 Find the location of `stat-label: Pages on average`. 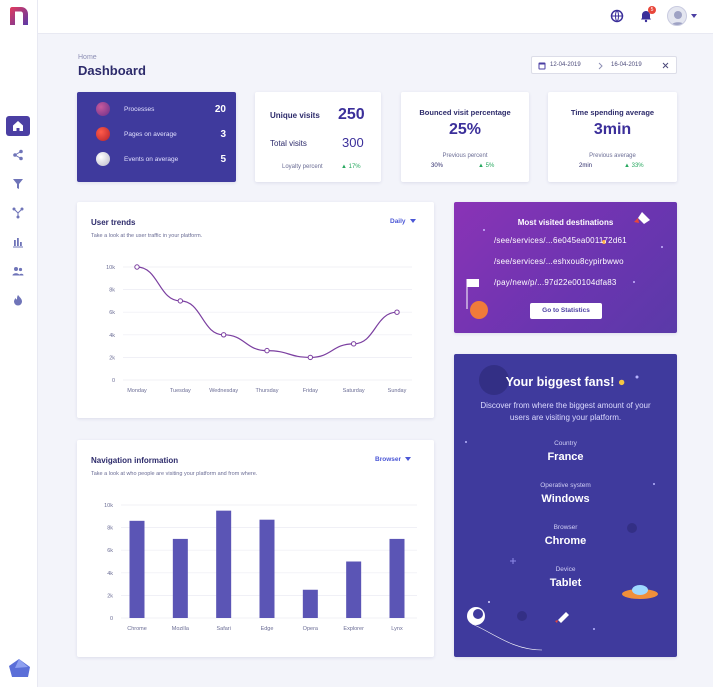

stat-label: Pages on average is located at coordinates (150, 134).